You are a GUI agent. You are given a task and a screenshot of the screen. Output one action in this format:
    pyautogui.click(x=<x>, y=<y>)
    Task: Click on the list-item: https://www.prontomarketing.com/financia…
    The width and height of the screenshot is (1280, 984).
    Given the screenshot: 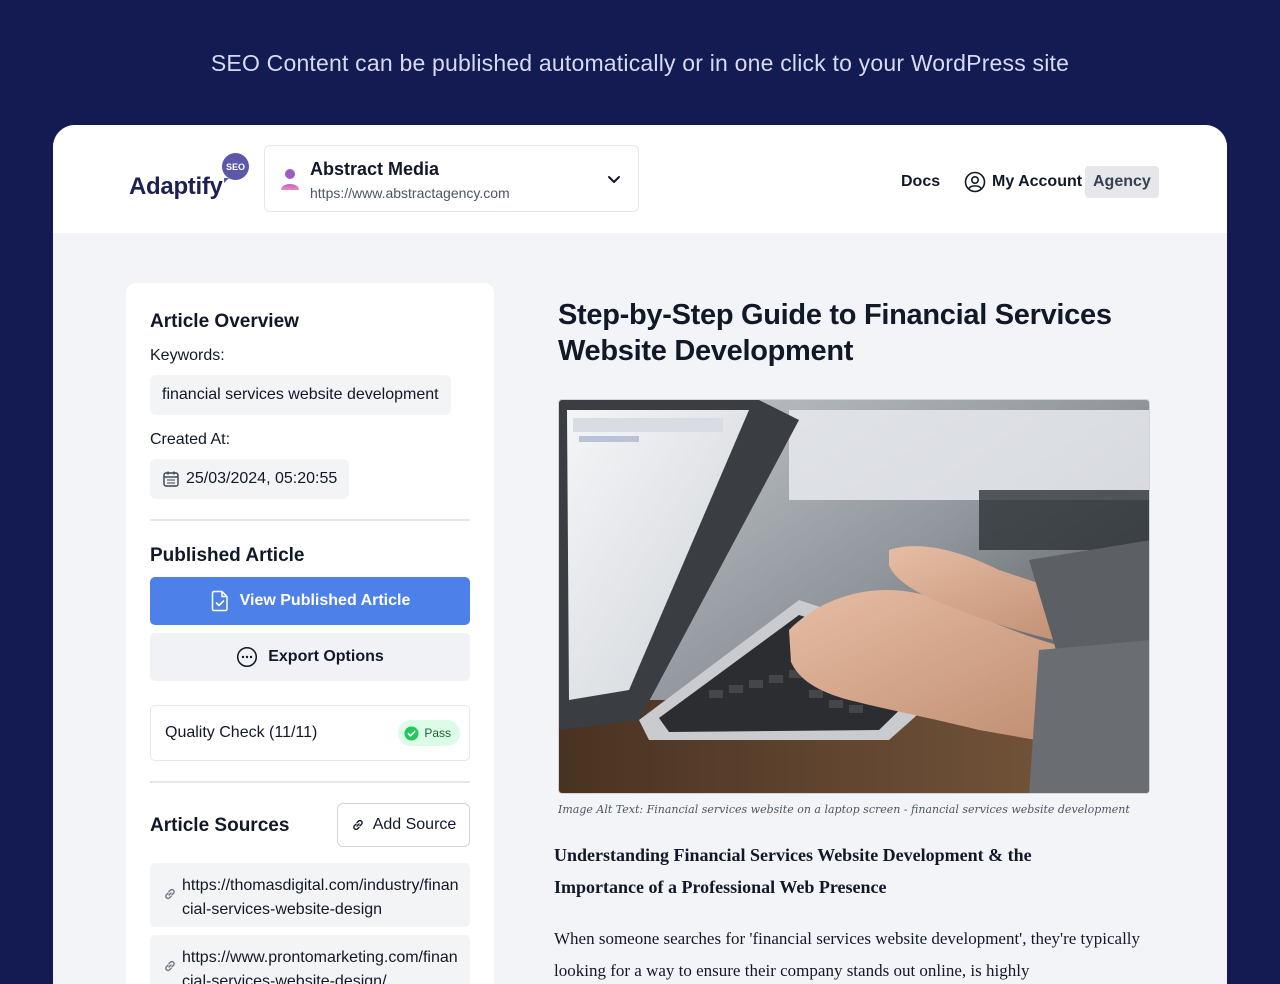 What is the action you would take?
    pyautogui.click(x=310, y=959)
    